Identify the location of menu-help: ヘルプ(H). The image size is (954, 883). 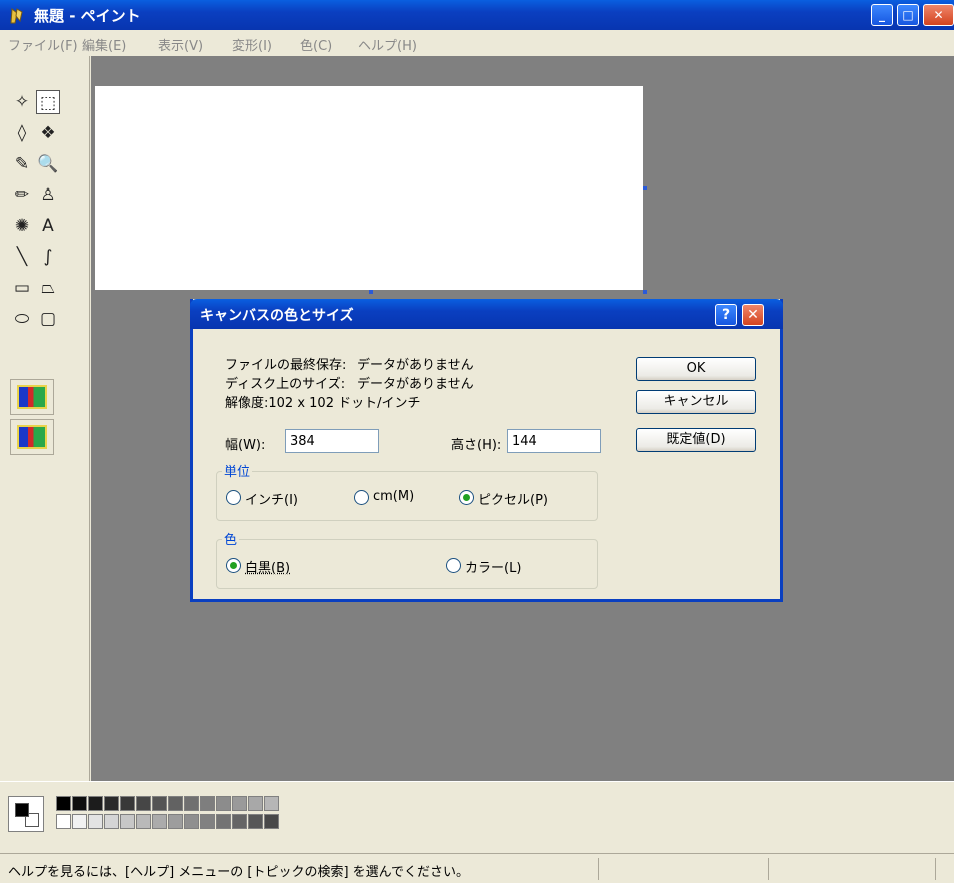
(387, 44).